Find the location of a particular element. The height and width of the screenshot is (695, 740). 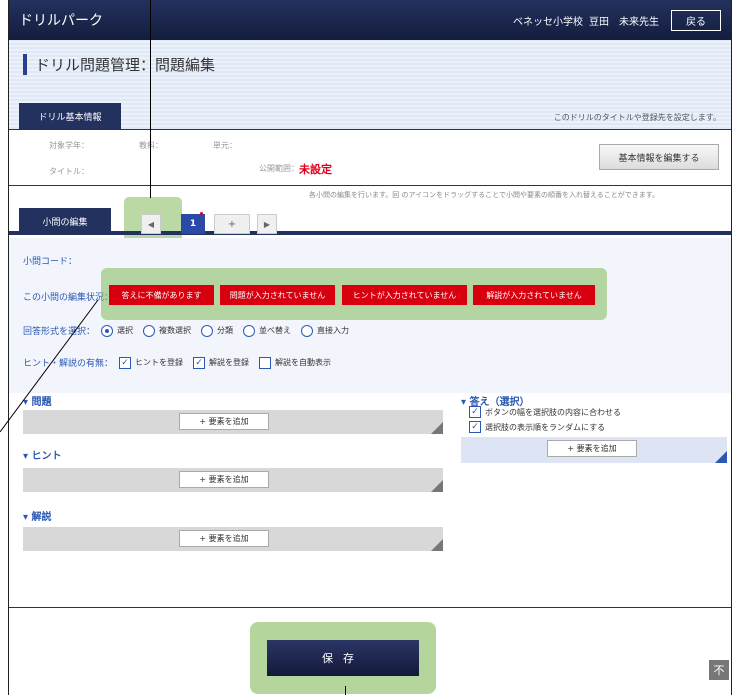

checkbox-explanation: ✓ 解説を登録 is located at coordinates (221, 362).